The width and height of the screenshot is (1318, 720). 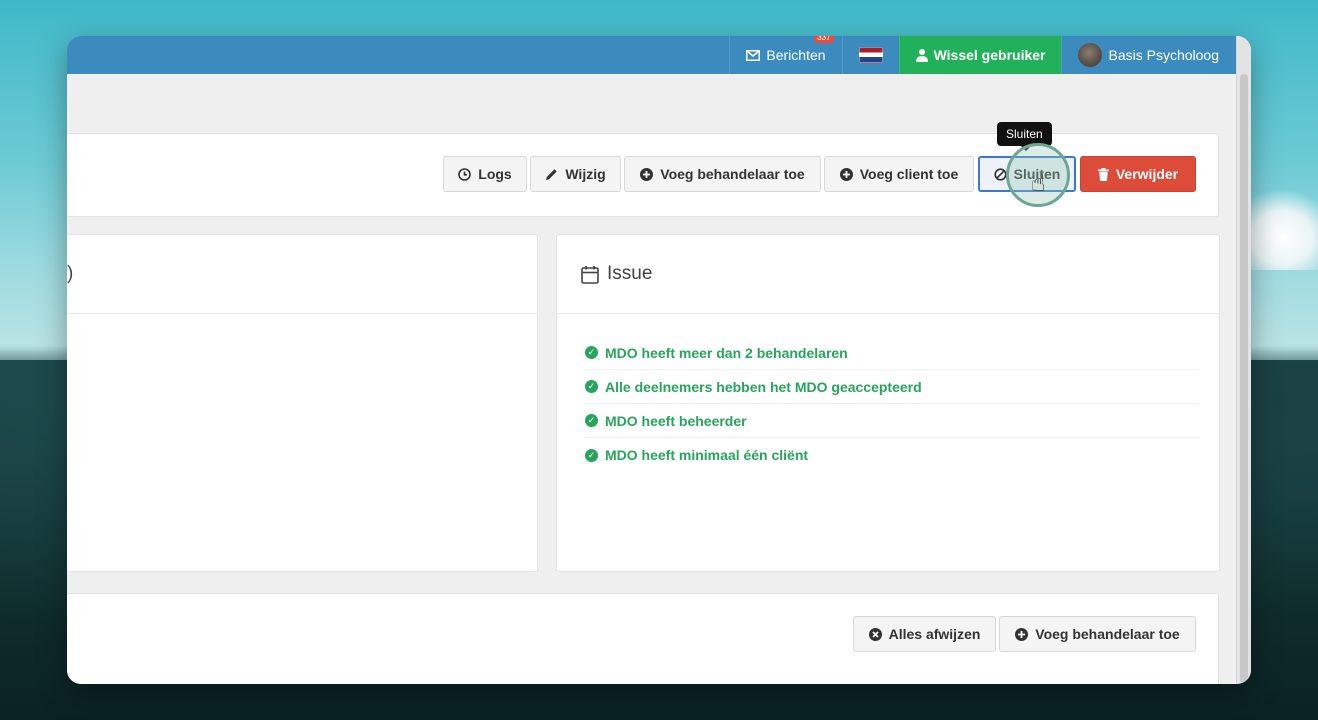 I want to click on edit-button: Wijzig, so click(x=575, y=174).